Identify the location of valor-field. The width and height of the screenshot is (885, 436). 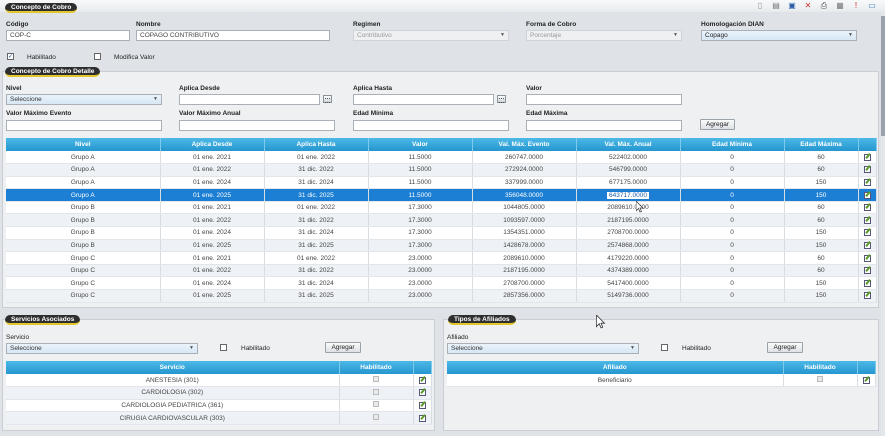
(604, 99).